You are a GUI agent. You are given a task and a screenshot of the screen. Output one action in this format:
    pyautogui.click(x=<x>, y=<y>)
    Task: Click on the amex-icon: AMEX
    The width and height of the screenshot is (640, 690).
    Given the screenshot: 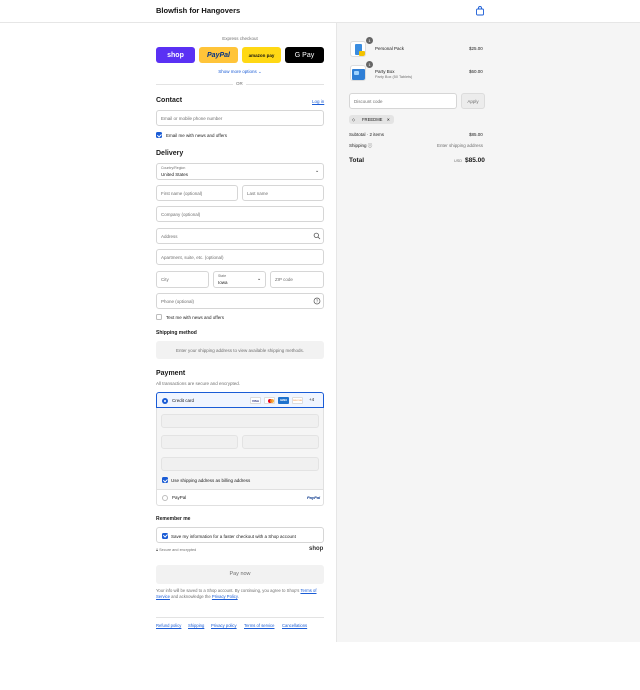 What is the action you would take?
    pyautogui.click(x=283, y=400)
    